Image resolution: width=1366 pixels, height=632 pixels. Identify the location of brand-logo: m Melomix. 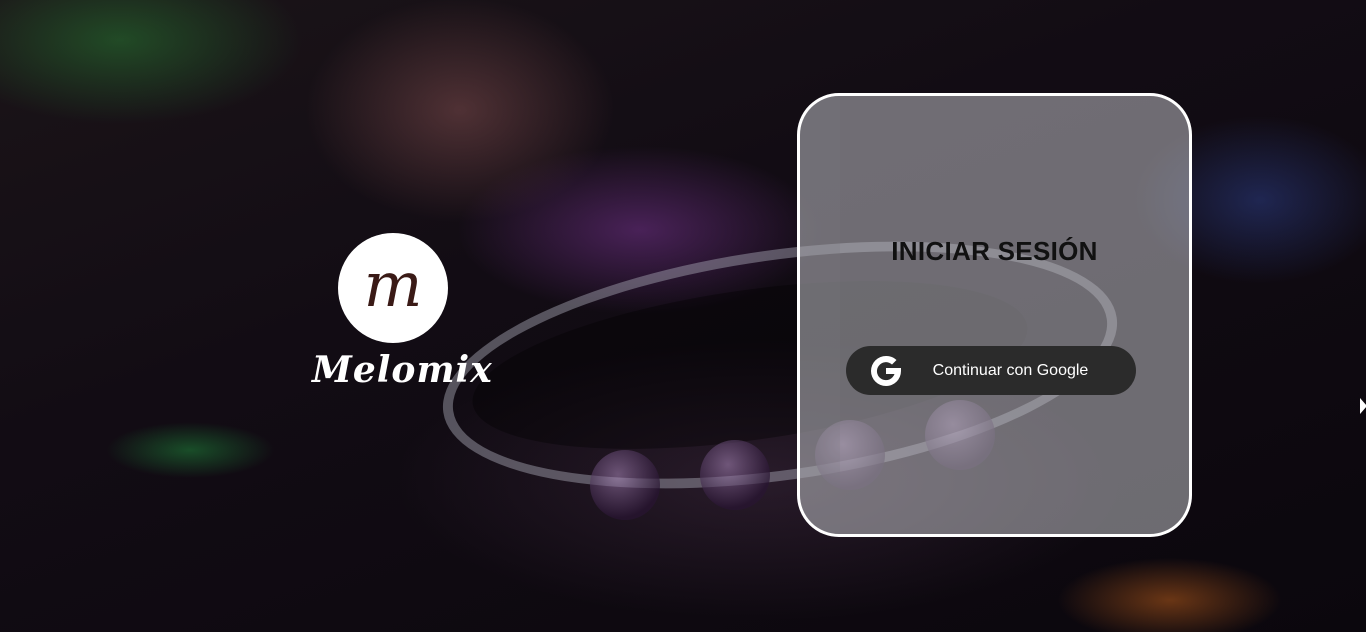
(402, 318).